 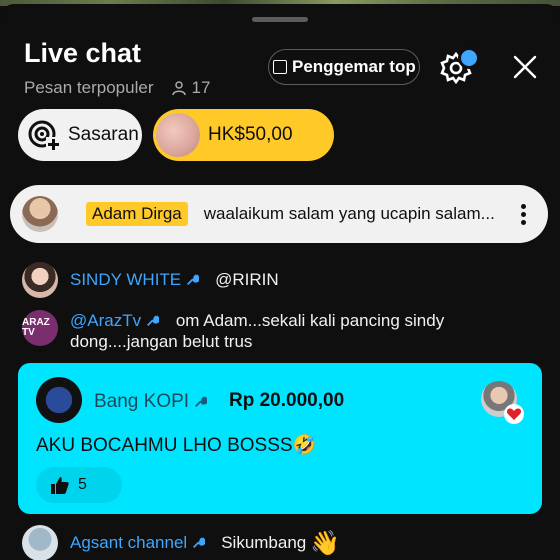 I want to click on message-author: @ArazTv, so click(x=115, y=320).